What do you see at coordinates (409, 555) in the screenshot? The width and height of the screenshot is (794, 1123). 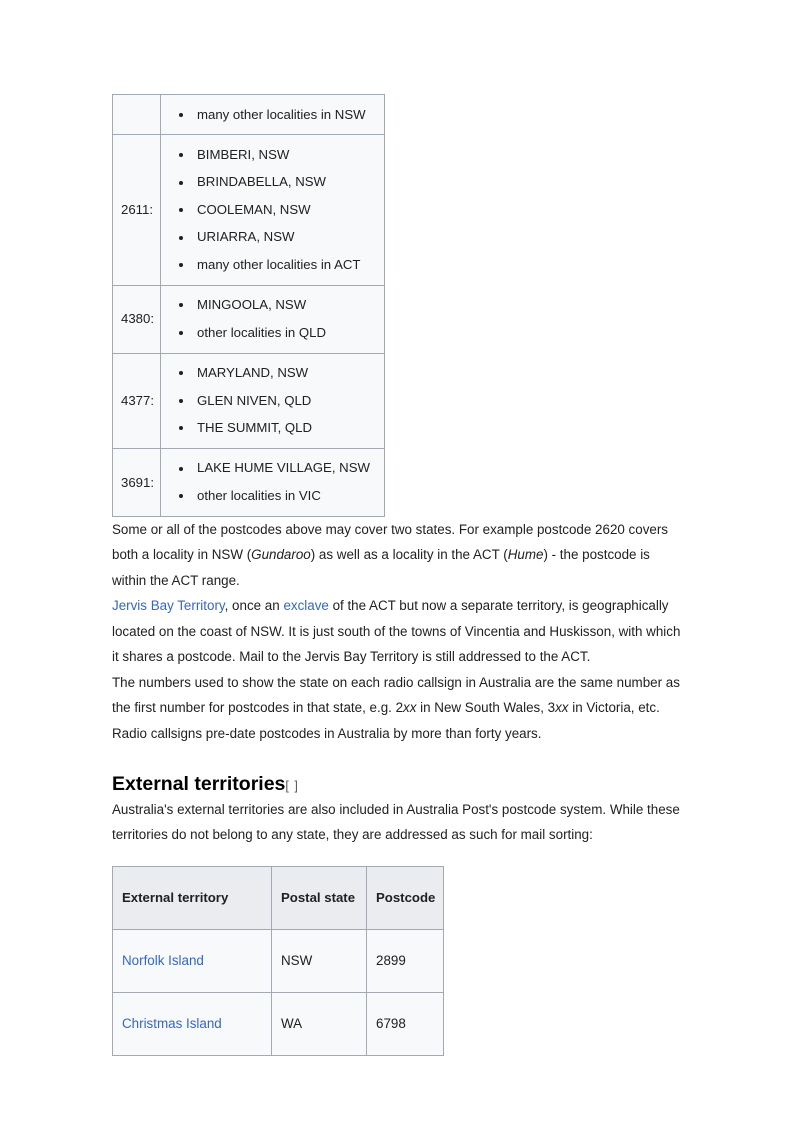 I see `text-run: ) as well as a locality in the ACT (` at bounding box center [409, 555].